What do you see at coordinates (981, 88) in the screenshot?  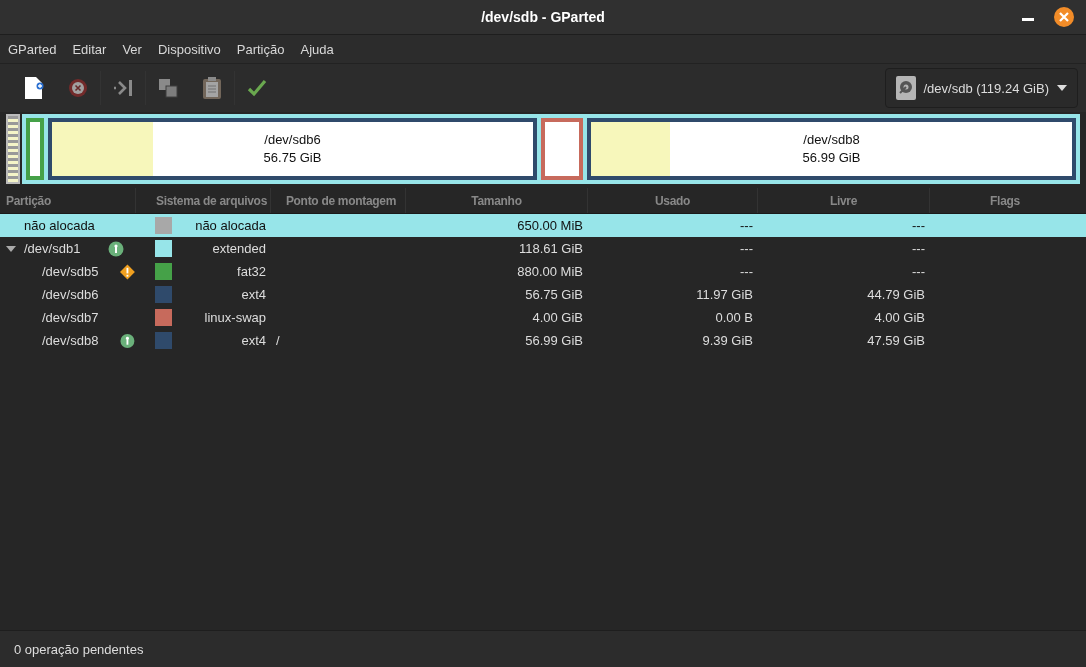 I see `device-dropdown: /dev/sdb (119.24 GiB)` at bounding box center [981, 88].